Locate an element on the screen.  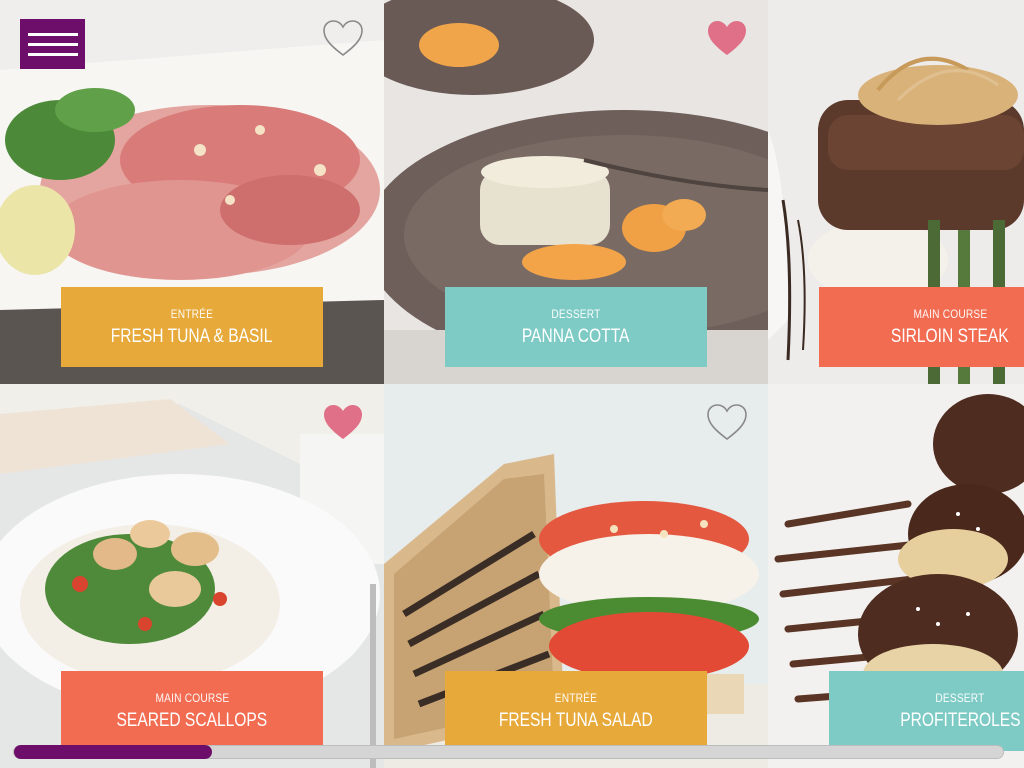
recipe-label: ENTRÉE FRESH TUNA & BASIL is located at coordinates (192, 327).